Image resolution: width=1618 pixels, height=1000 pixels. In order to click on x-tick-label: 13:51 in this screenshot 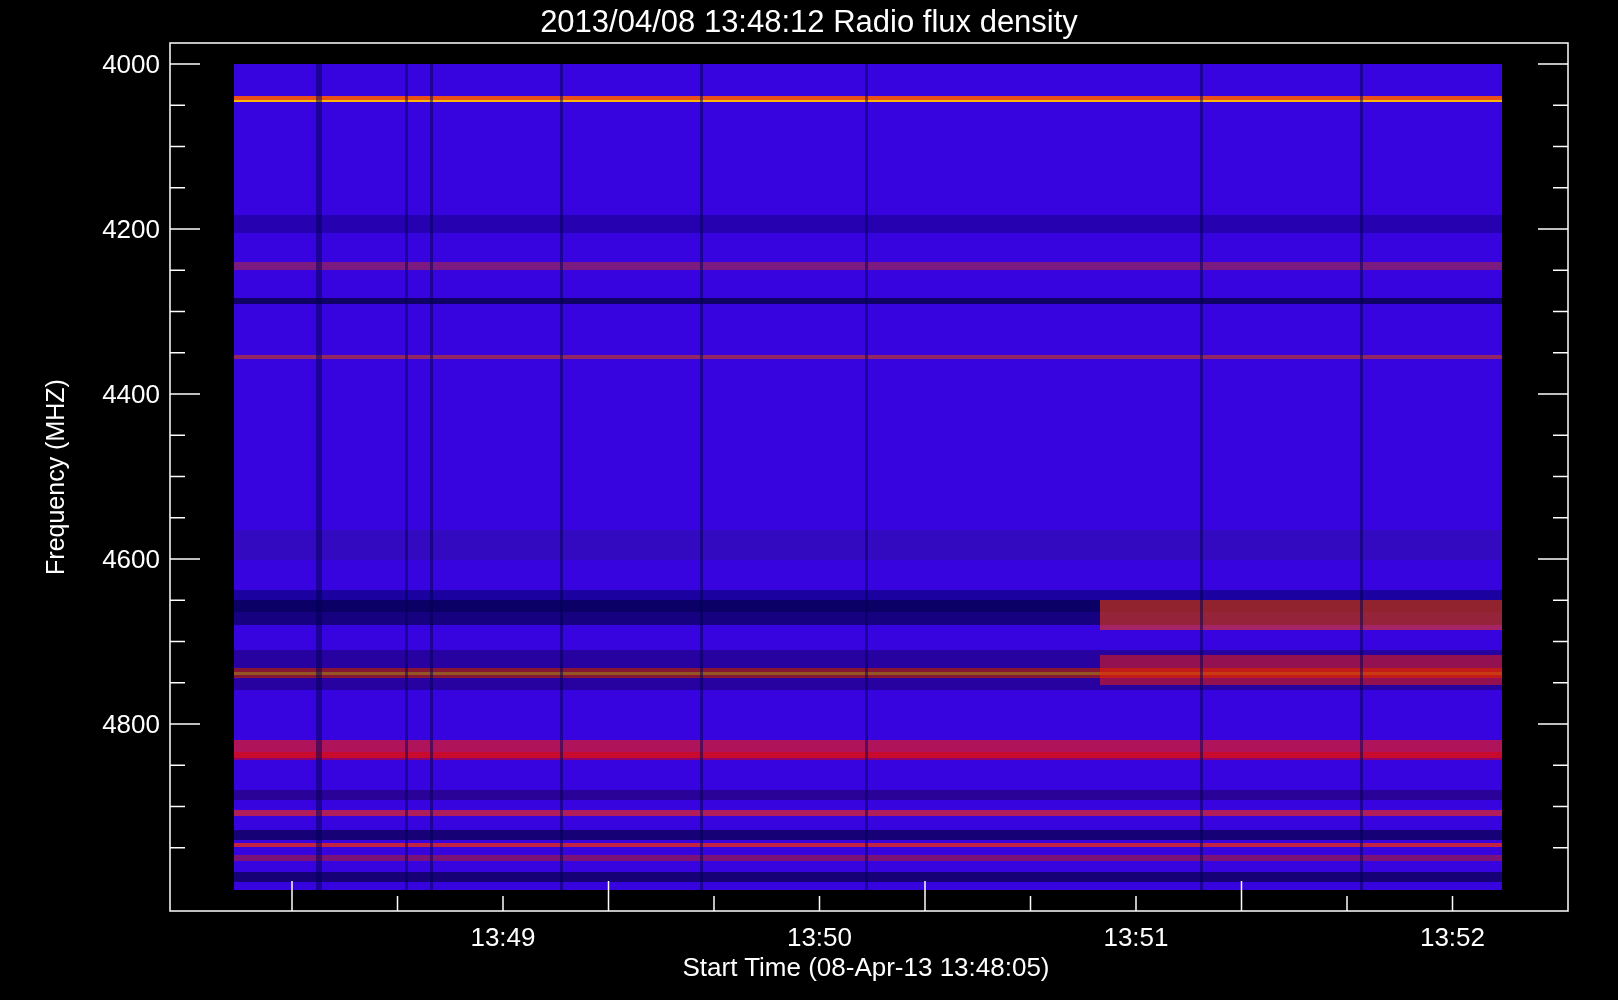, I will do `click(1136, 937)`.